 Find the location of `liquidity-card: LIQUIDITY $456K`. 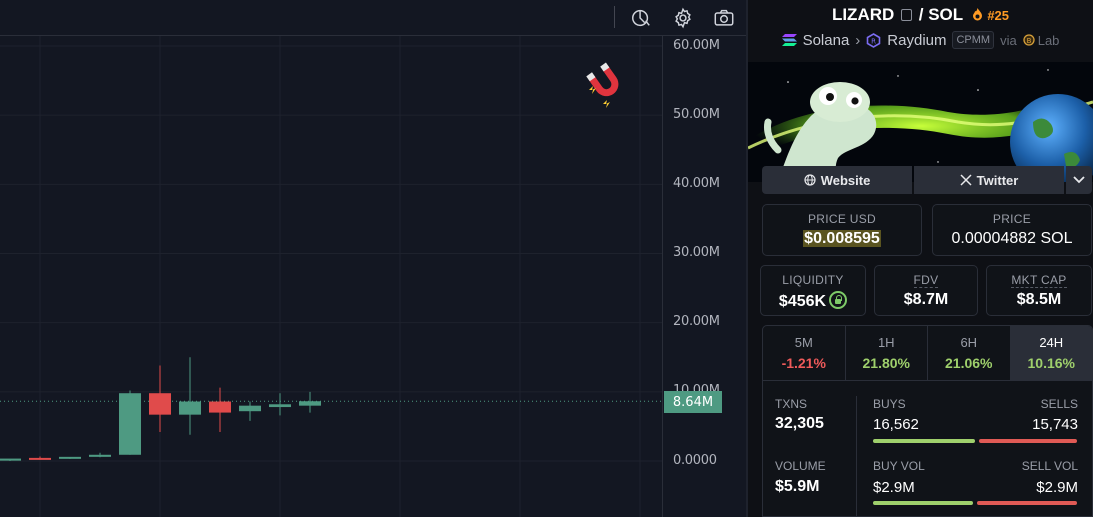

liquidity-card: LIQUIDITY $456K is located at coordinates (813, 290).